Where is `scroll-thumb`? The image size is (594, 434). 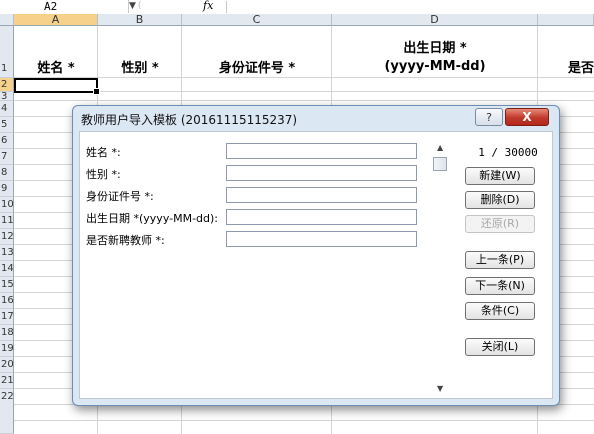 scroll-thumb is located at coordinates (440, 164).